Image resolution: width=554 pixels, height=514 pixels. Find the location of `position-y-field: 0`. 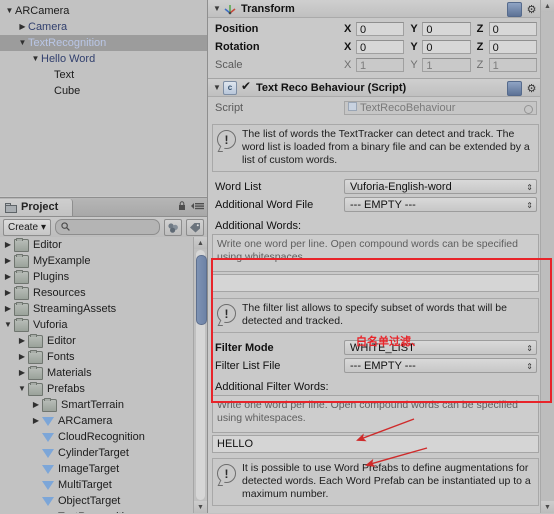

position-y-field: 0 is located at coordinates (446, 28).